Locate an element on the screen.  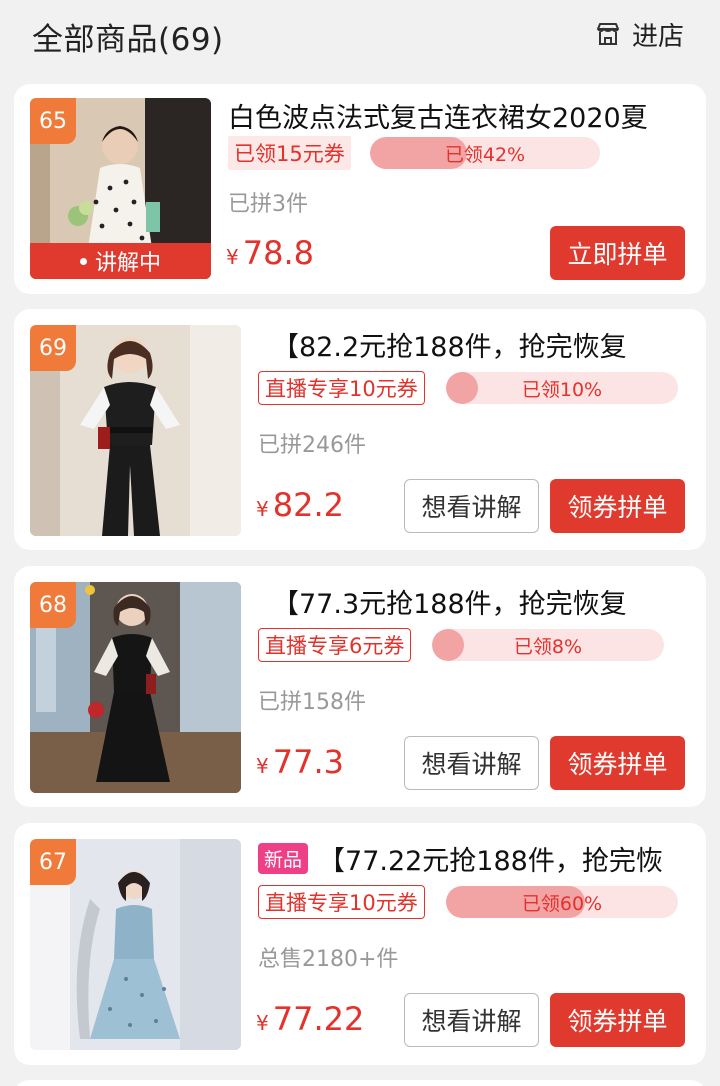
price: ¥77.3 is located at coordinates (300, 762).